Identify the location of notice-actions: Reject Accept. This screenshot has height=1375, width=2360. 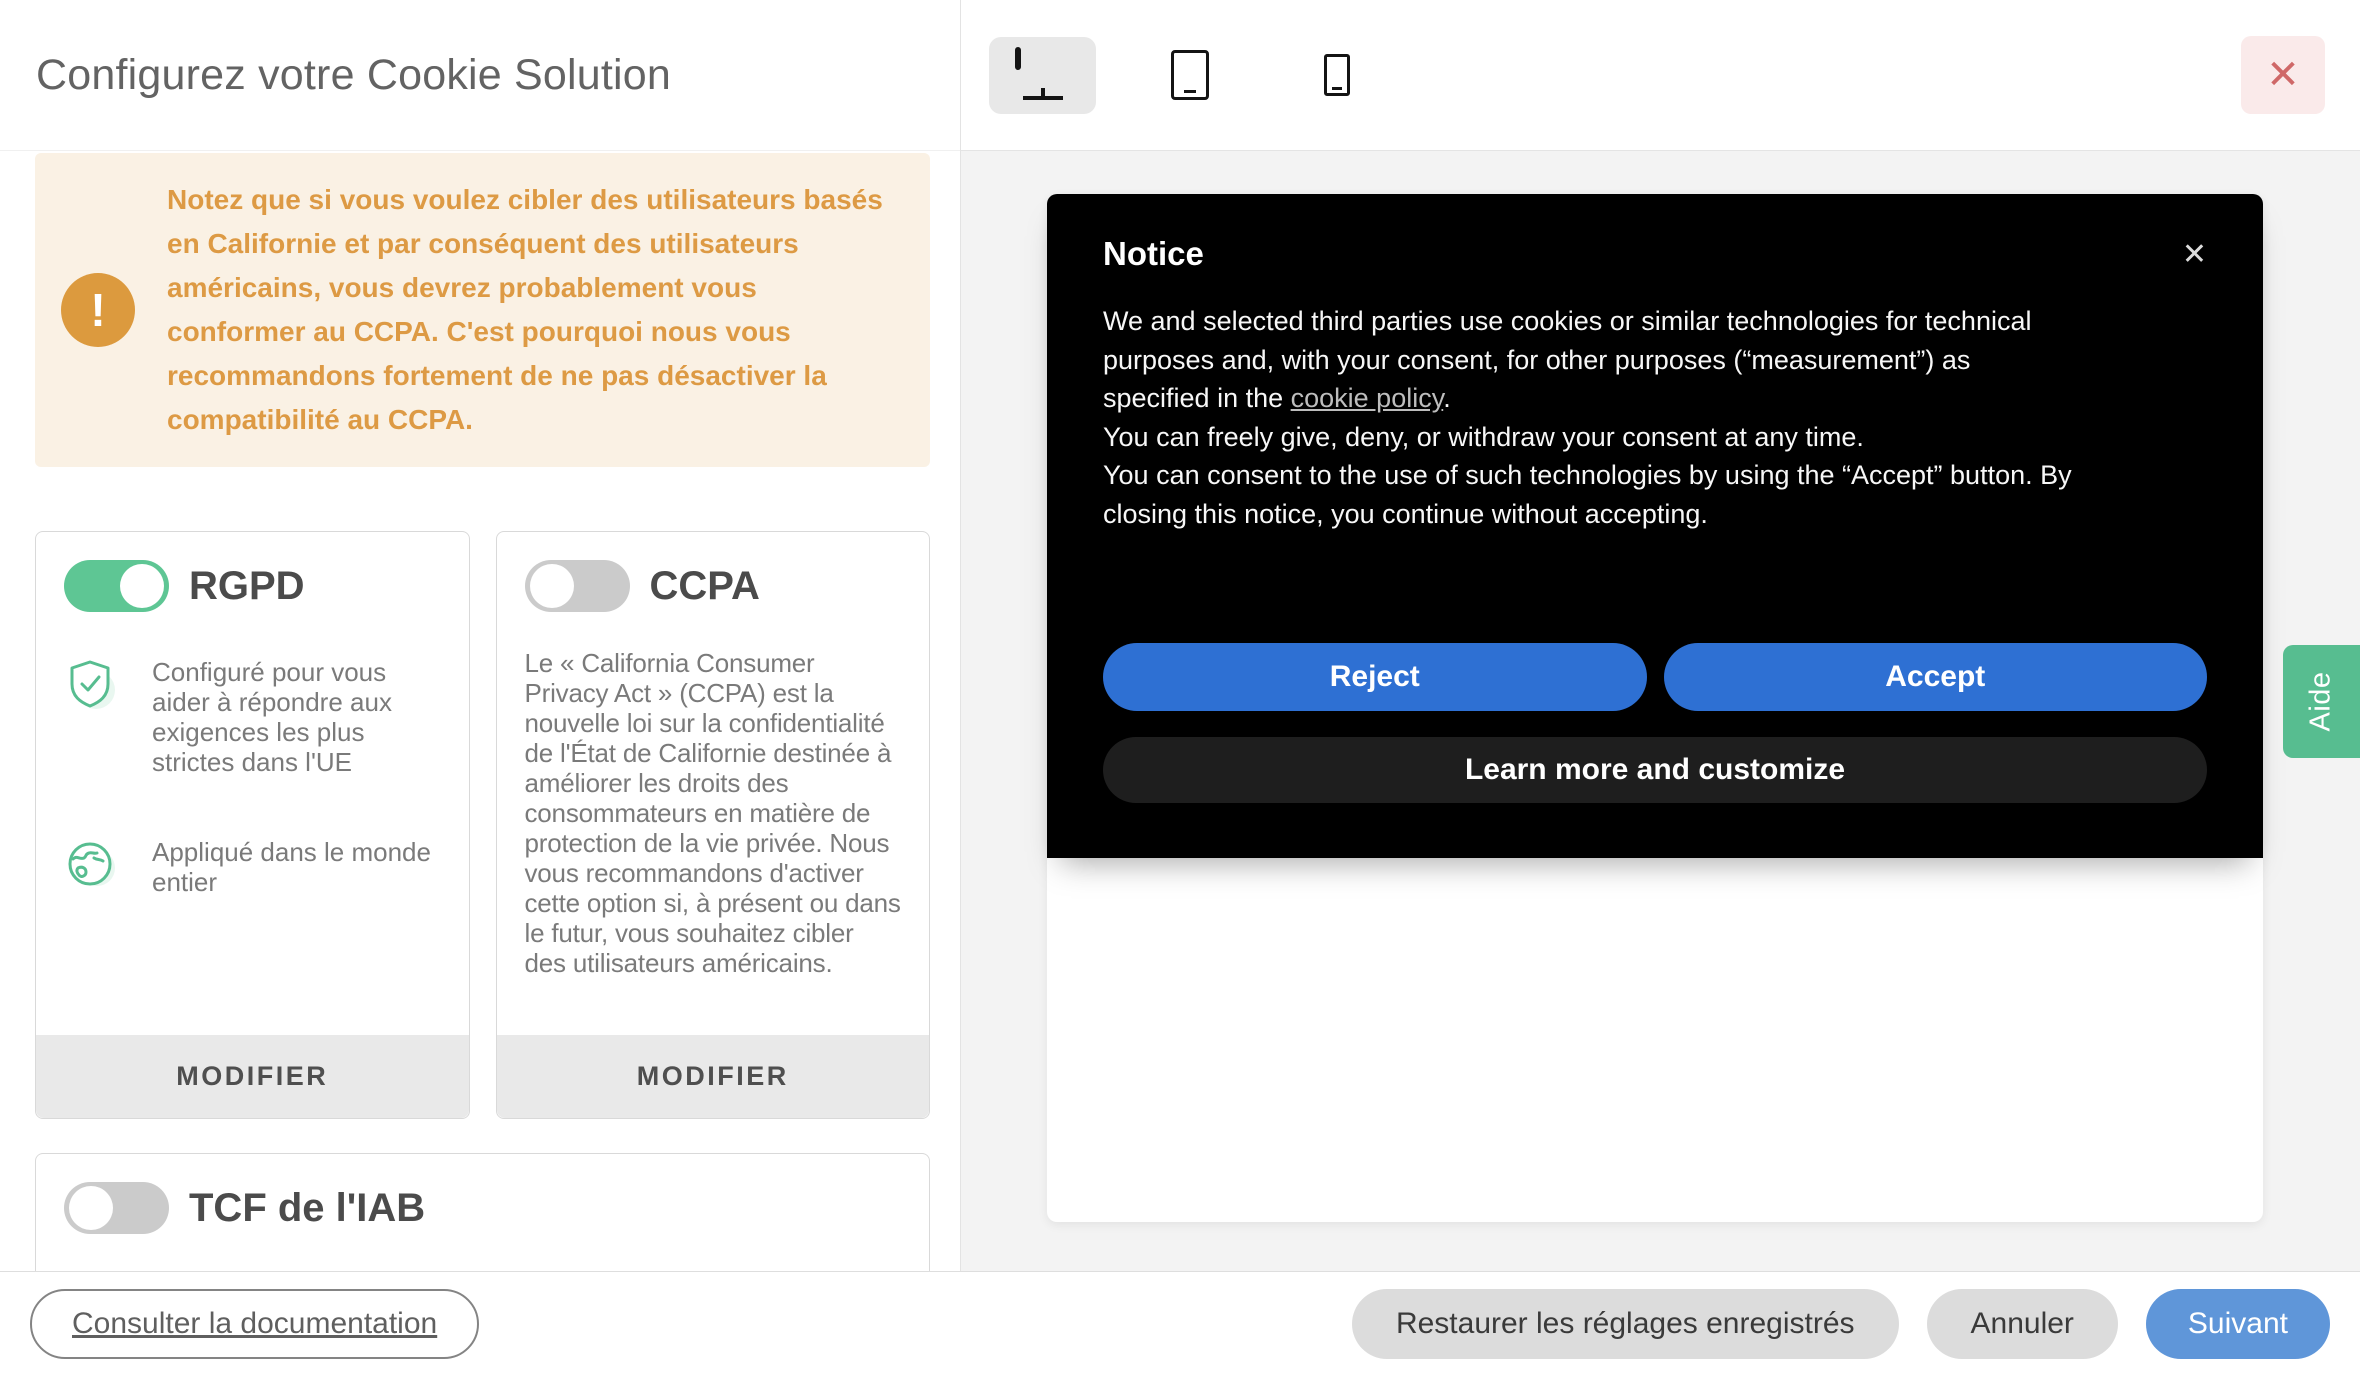
(1655, 677).